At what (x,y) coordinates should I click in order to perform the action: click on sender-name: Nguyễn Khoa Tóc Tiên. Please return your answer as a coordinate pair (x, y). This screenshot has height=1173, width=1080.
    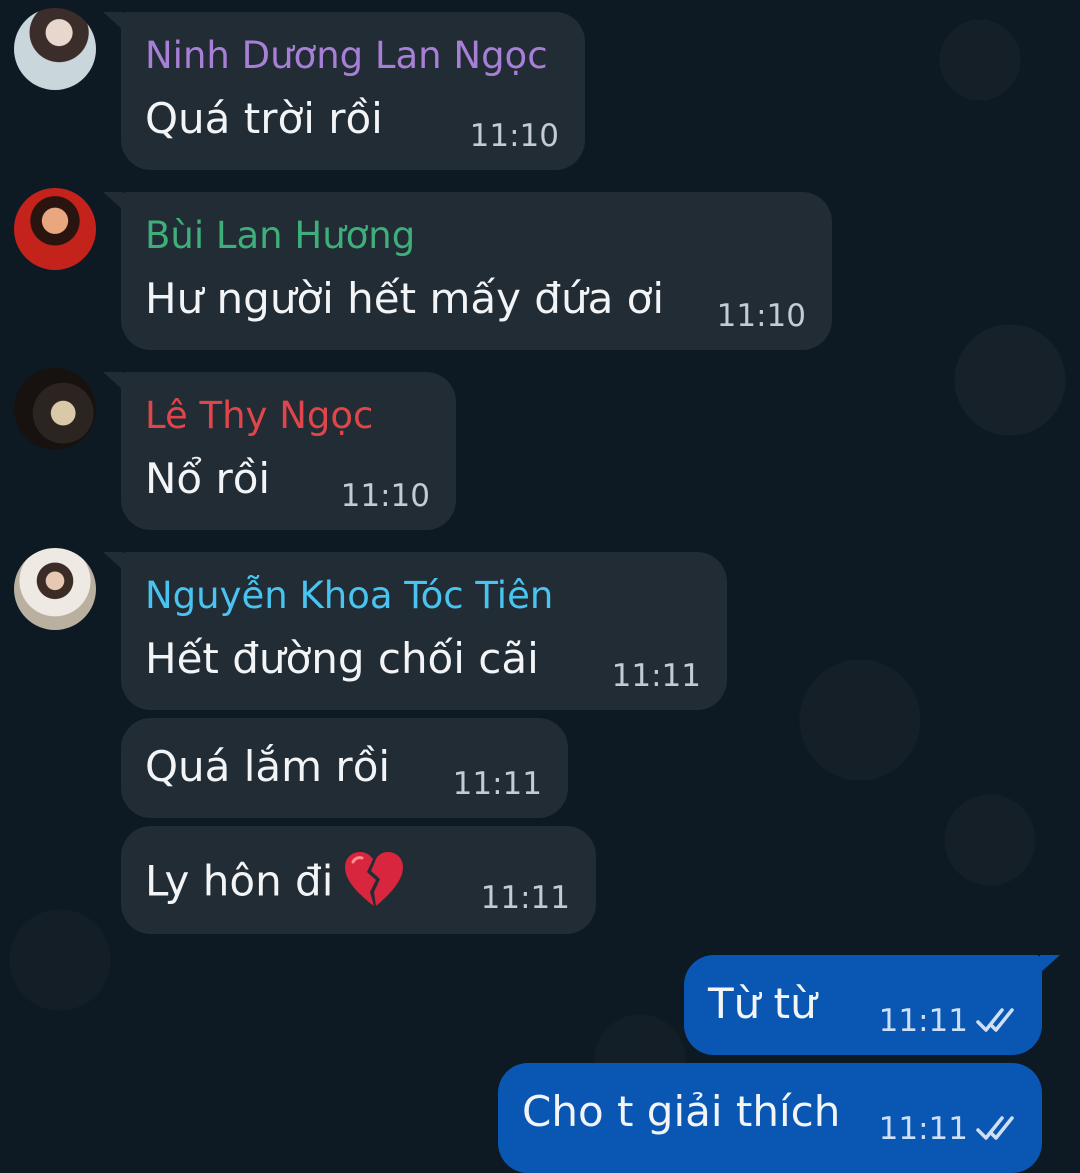
    Looking at the image, I should click on (349, 595).